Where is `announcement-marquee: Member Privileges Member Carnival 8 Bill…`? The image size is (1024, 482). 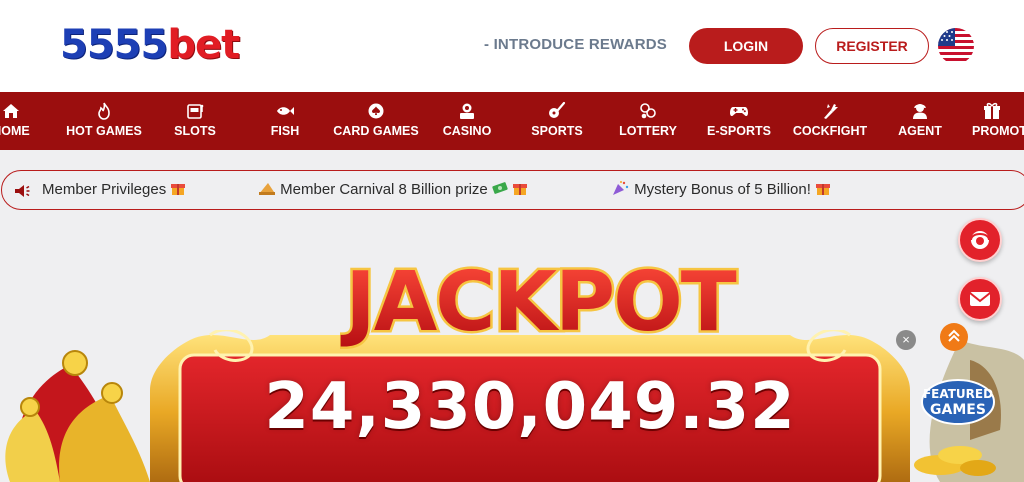 announcement-marquee: Member Privileges Member Carnival 8 Bill… is located at coordinates (512, 190).